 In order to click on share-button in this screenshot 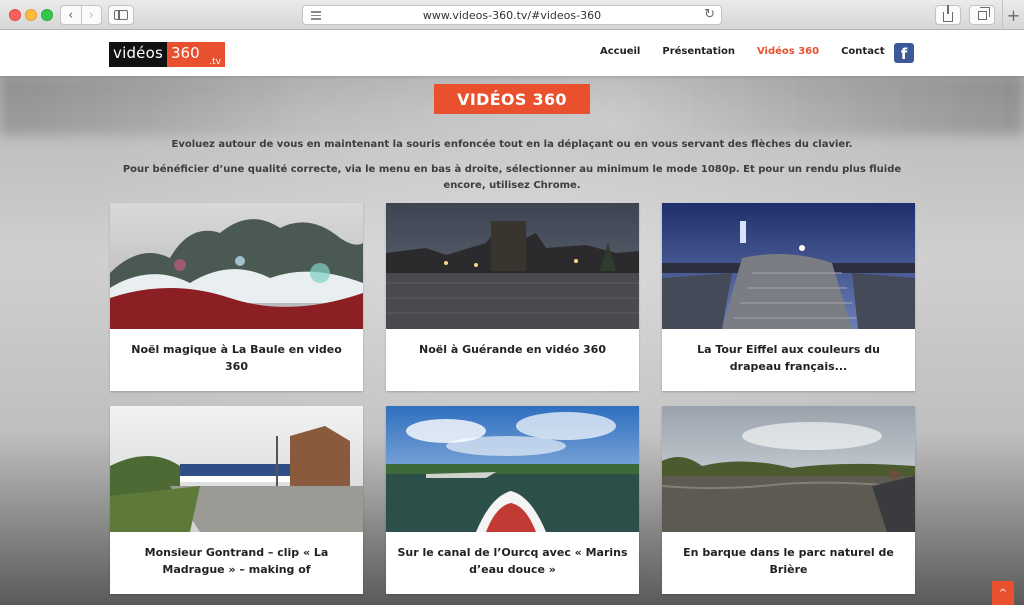, I will do `click(948, 14)`.